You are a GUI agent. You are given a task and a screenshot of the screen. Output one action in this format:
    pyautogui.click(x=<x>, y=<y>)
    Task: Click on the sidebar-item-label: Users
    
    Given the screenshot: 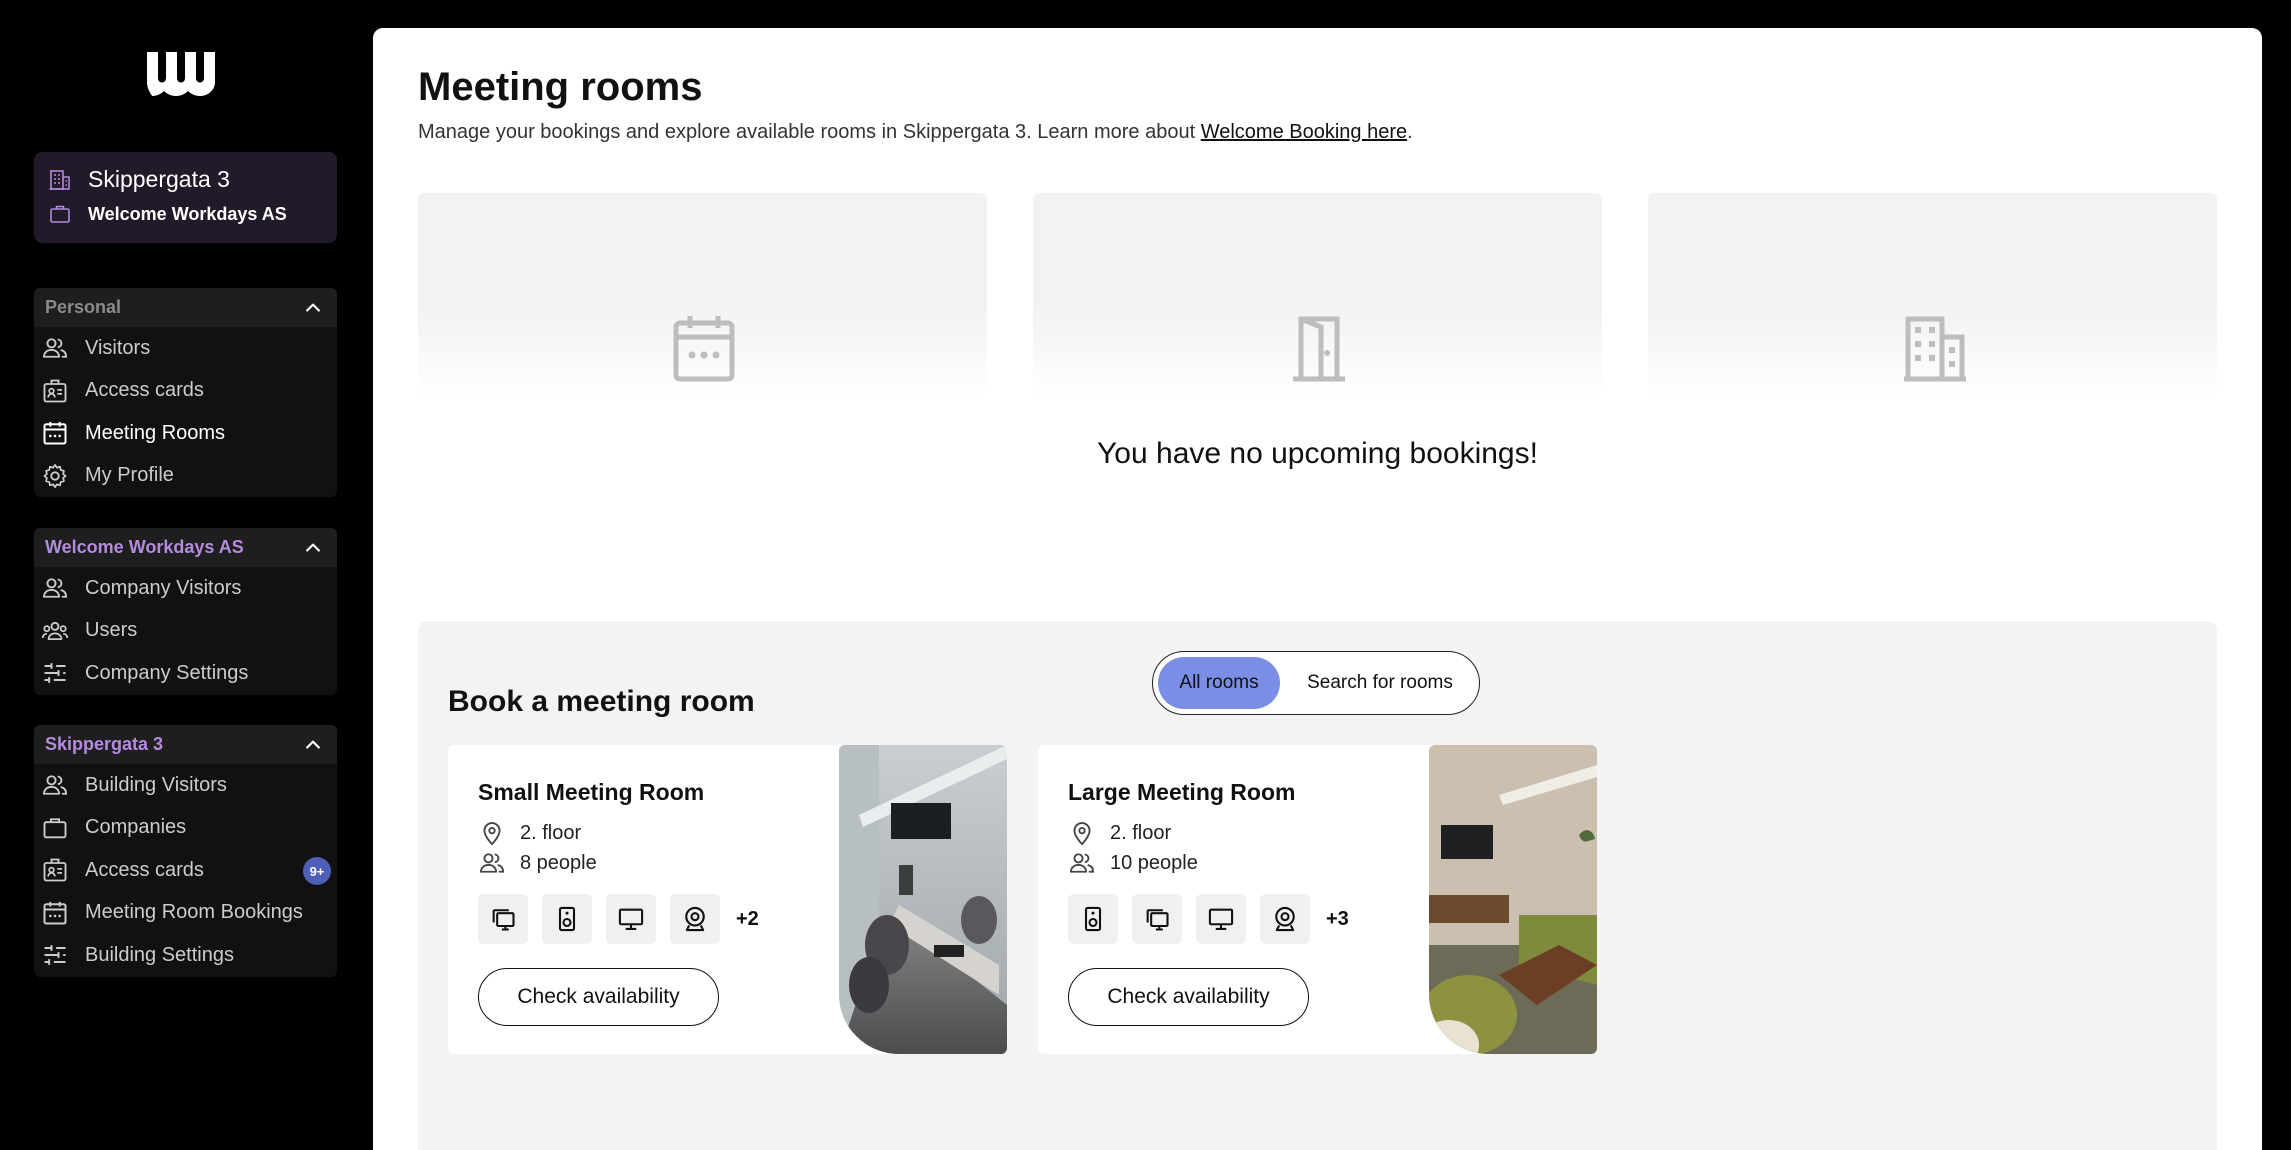 What is the action you would take?
    pyautogui.click(x=111, y=630)
    